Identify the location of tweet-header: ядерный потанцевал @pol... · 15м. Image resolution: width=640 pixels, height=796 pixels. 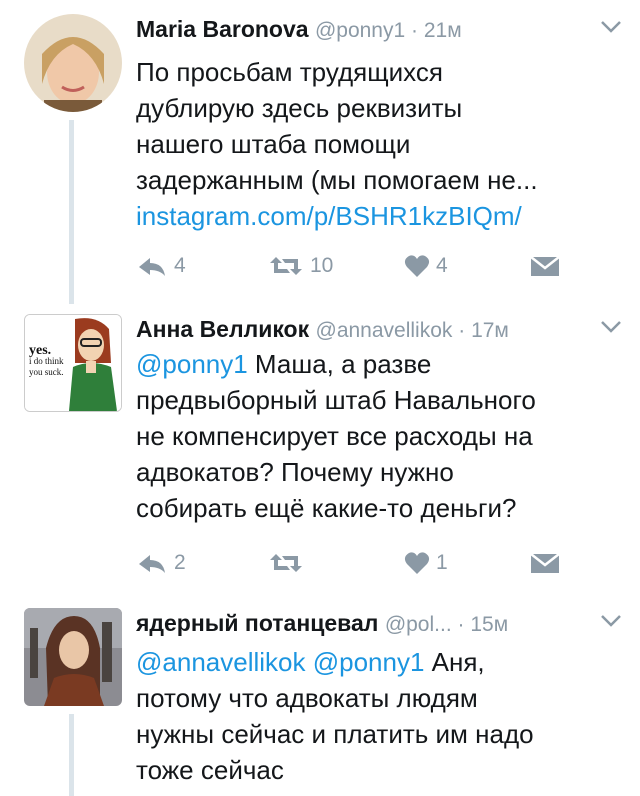
(322, 623).